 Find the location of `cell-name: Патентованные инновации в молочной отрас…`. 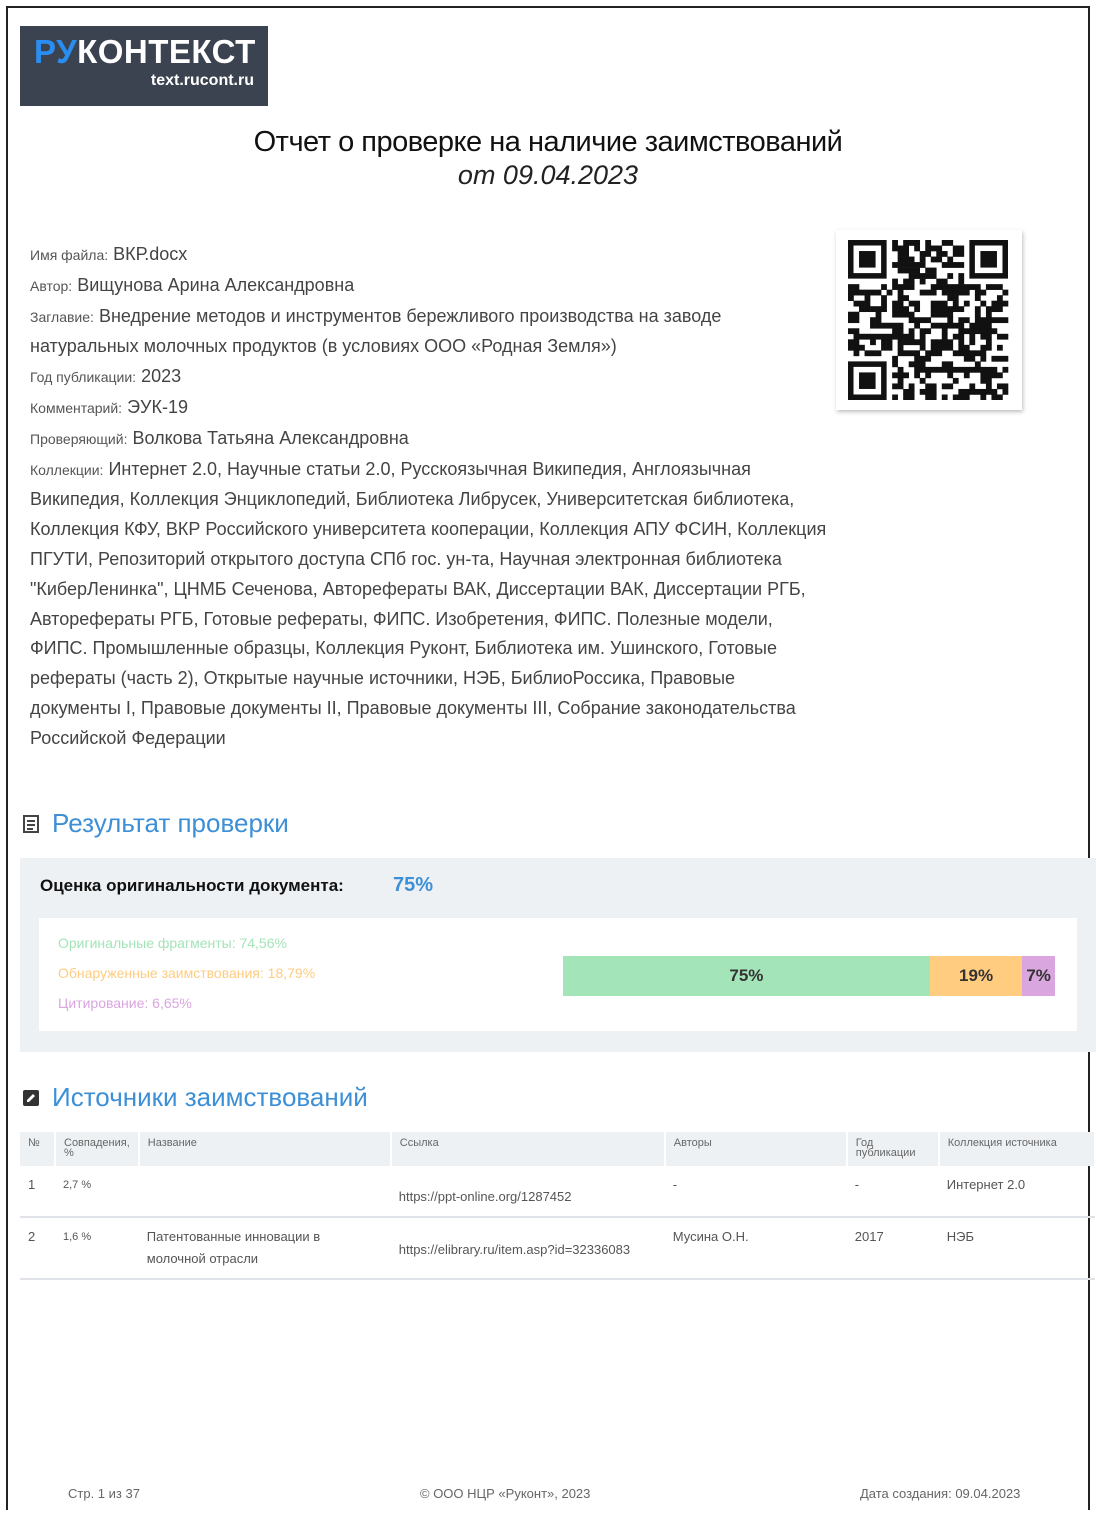

cell-name: Патентованные инновации в молочной отрас… is located at coordinates (264, 1248).